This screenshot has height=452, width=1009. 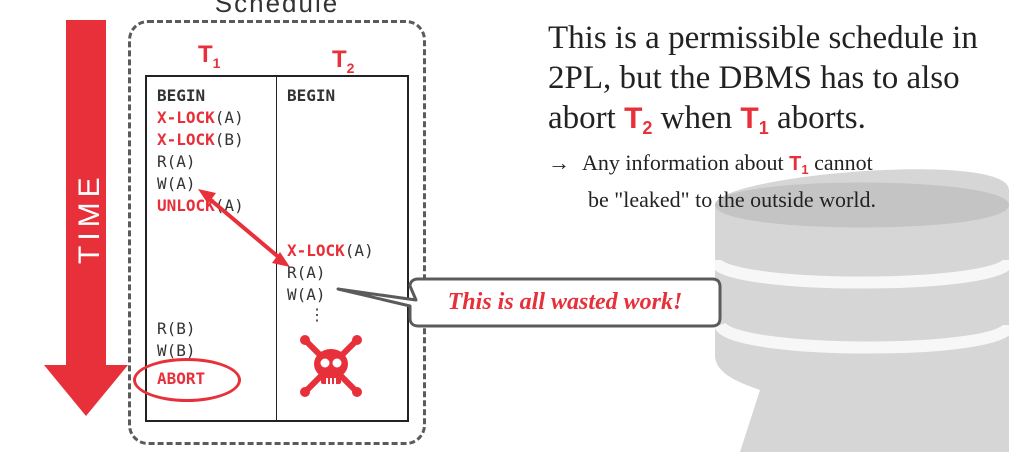 What do you see at coordinates (565, 302) in the screenshot?
I see `callout-text: This is all wasted work!` at bounding box center [565, 302].